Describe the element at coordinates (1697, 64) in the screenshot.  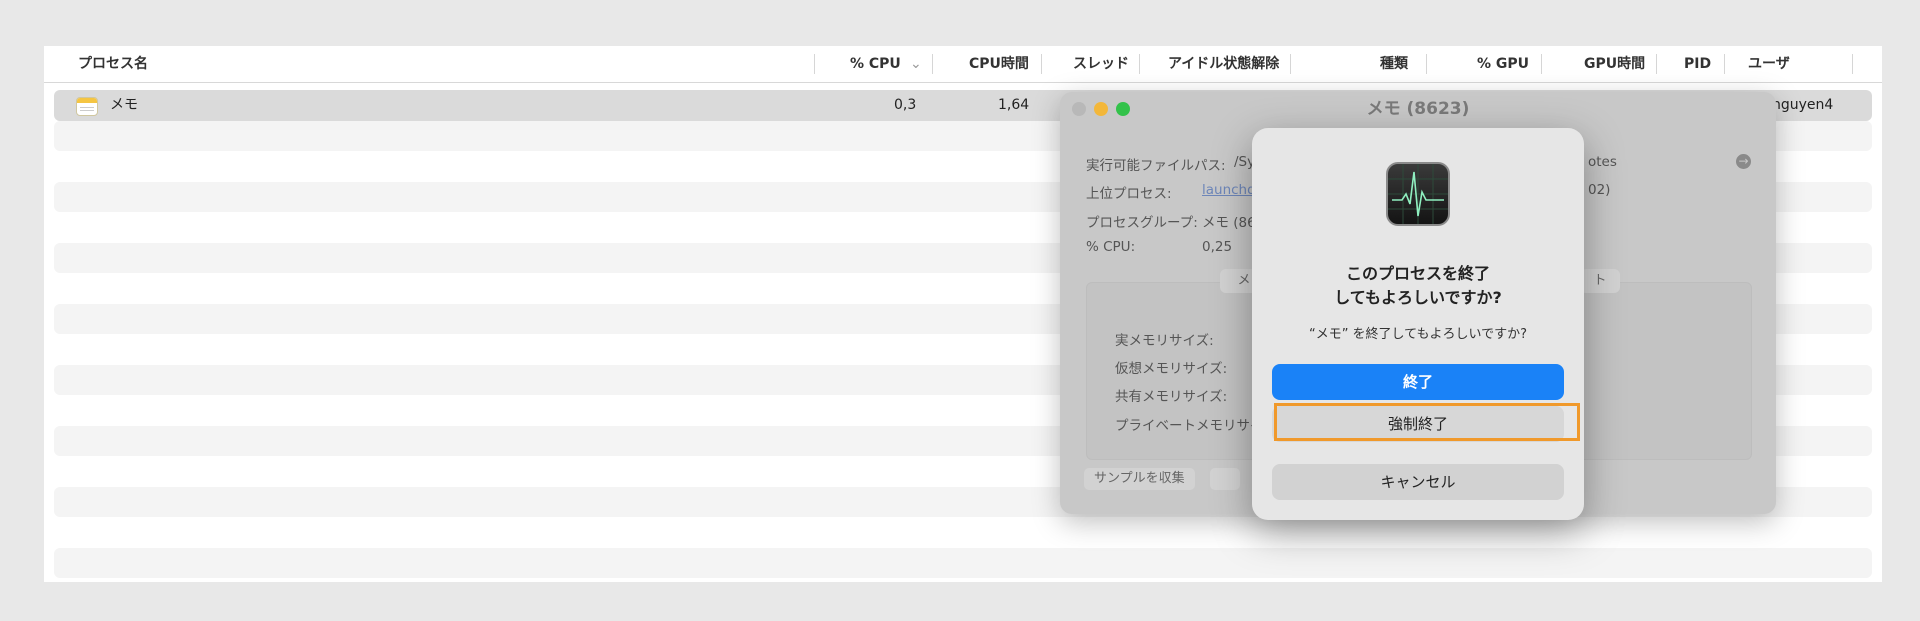
I see `column-header-pid: PID` at that location.